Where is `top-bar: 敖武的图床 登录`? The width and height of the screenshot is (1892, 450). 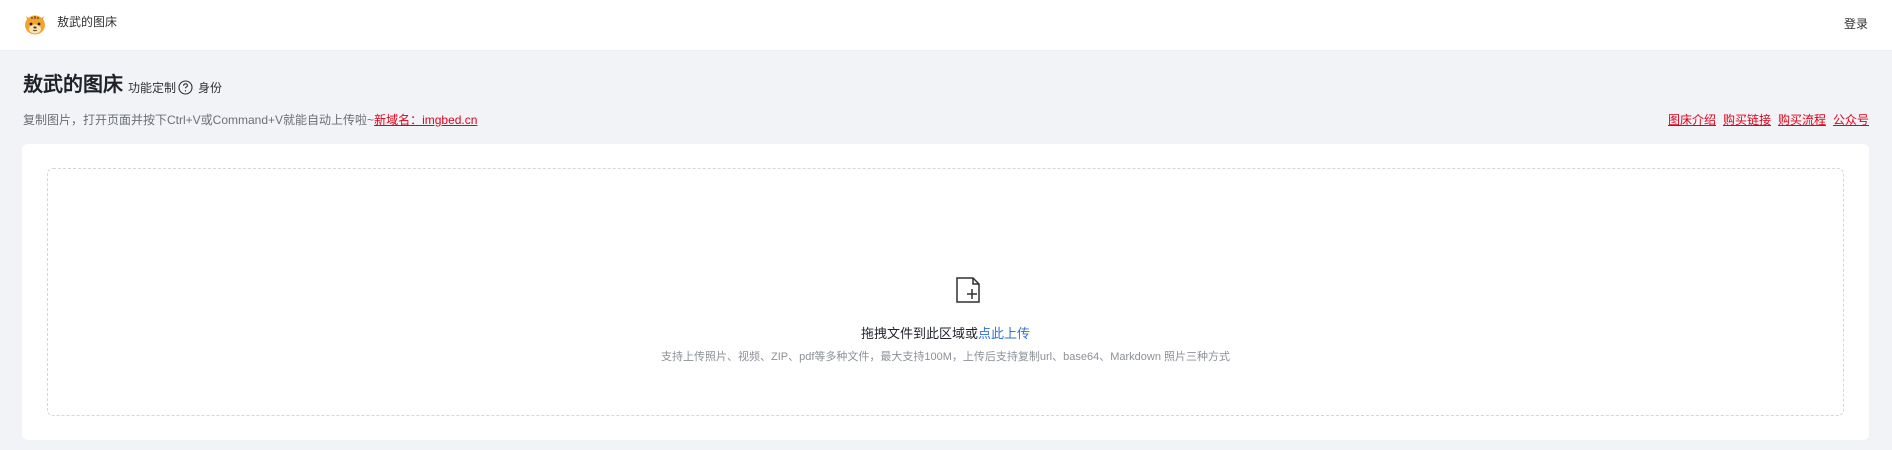
top-bar: 敖武的图床 登录 is located at coordinates (946, 25).